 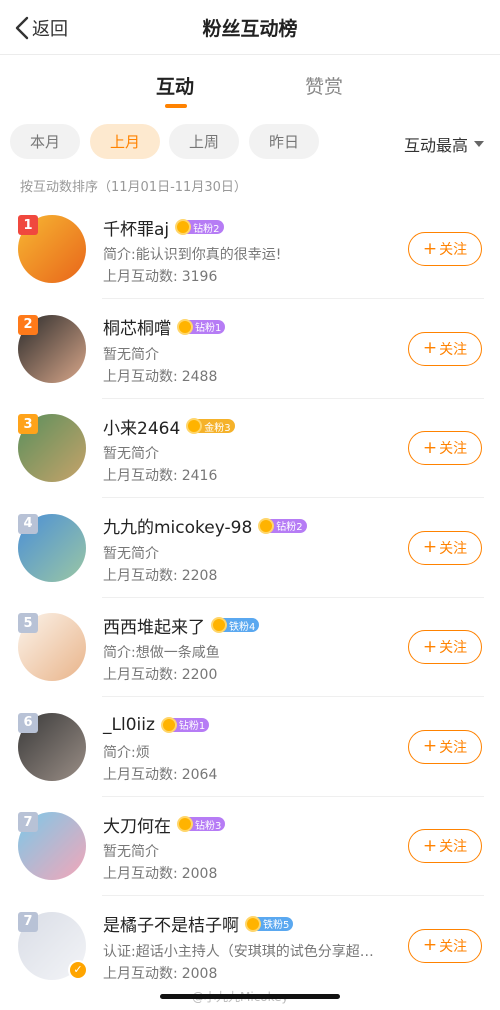 What do you see at coordinates (125, 141) in the screenshot?
I see `filter-last-month: 上月` at bounding box center [125, 141].